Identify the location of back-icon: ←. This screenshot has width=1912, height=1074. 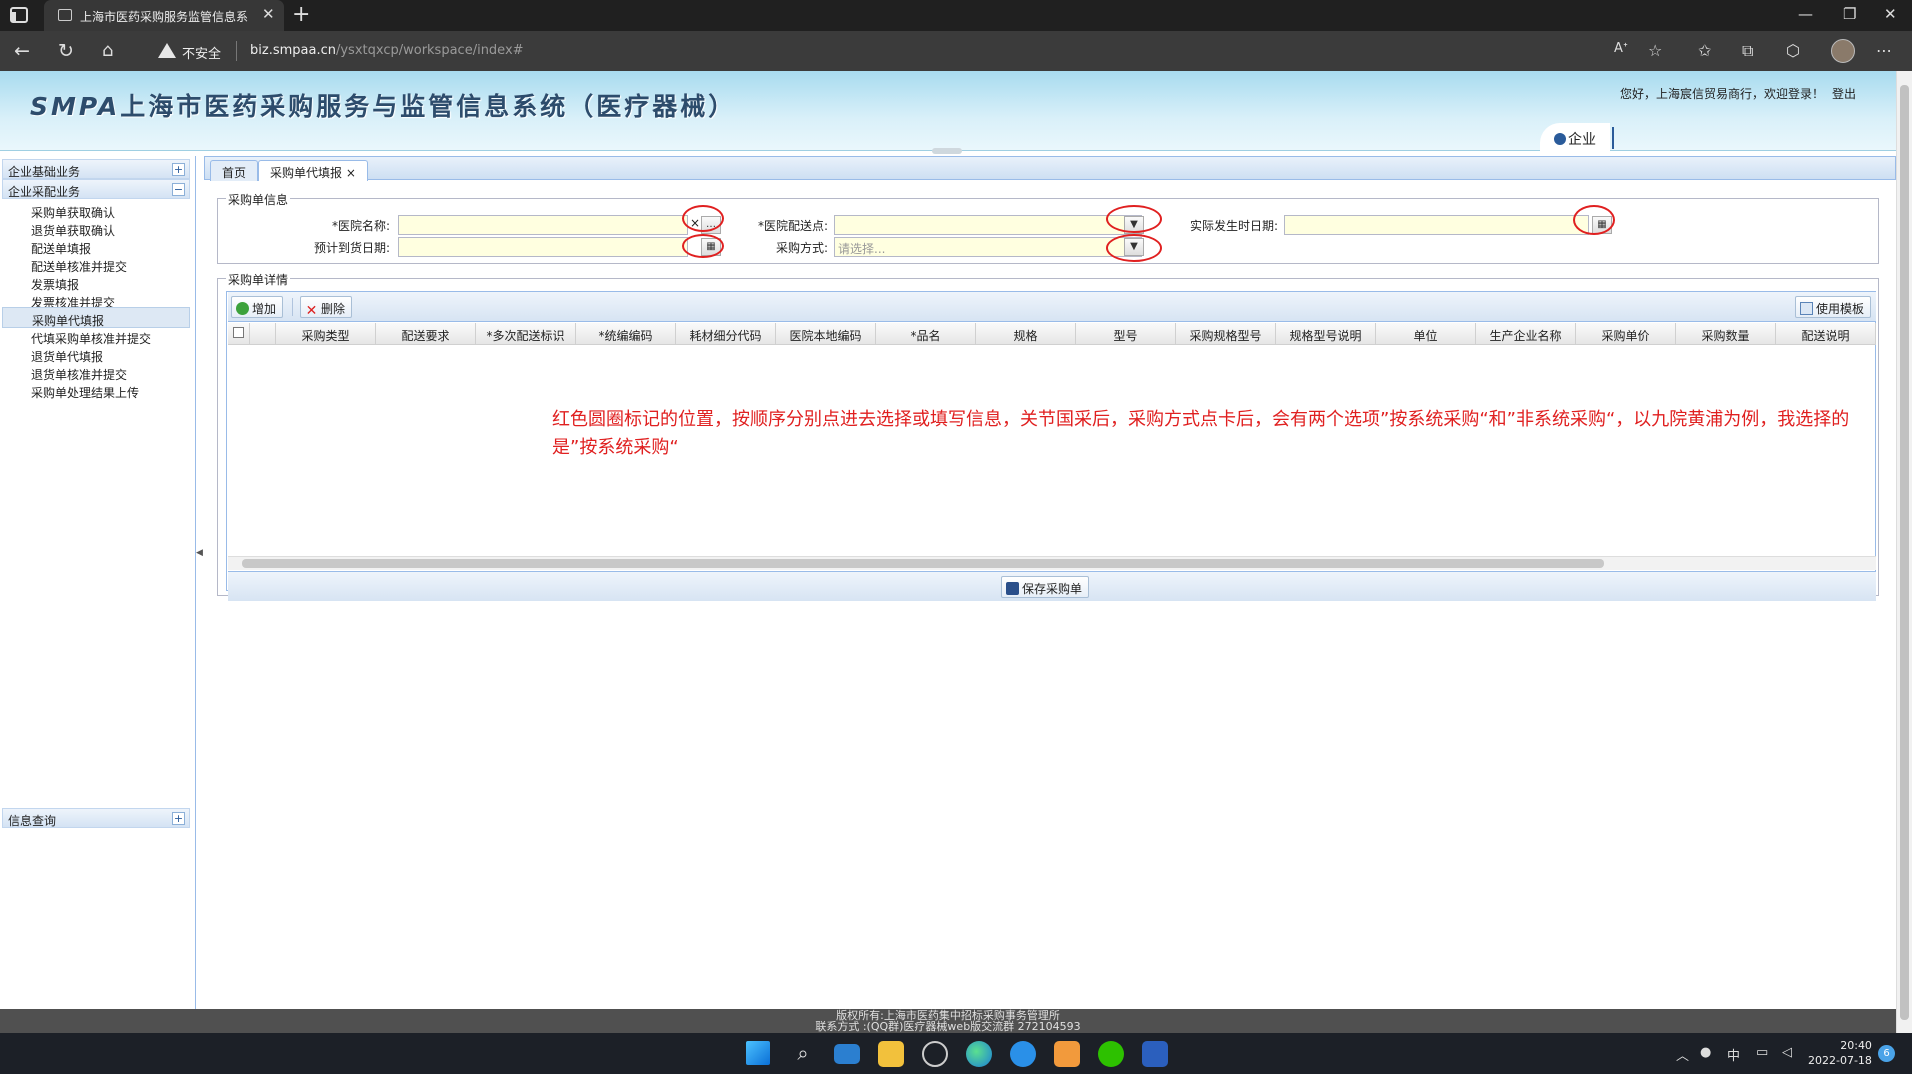
(22, 51).